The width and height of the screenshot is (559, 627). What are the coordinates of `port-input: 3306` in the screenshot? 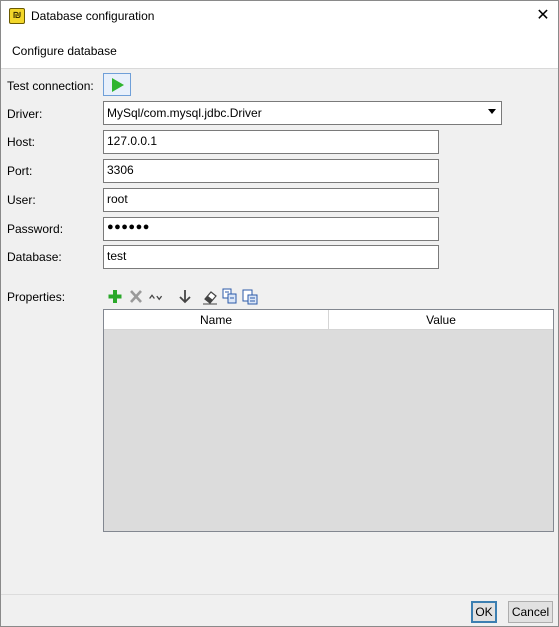 It's located at (271, 171).